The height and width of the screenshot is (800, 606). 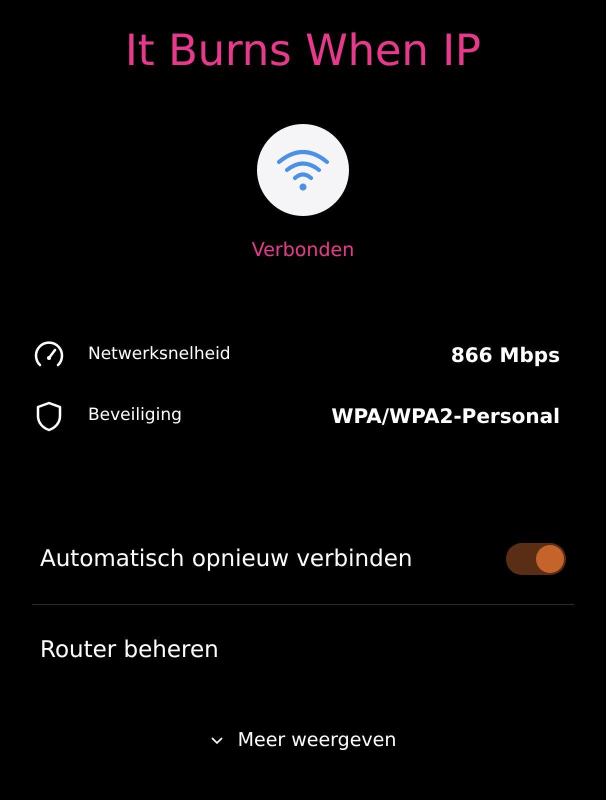 What do you see at coordinates (536, 559) in the screenshot?
I see `toggle-switch` at bounding box center [536, 559].